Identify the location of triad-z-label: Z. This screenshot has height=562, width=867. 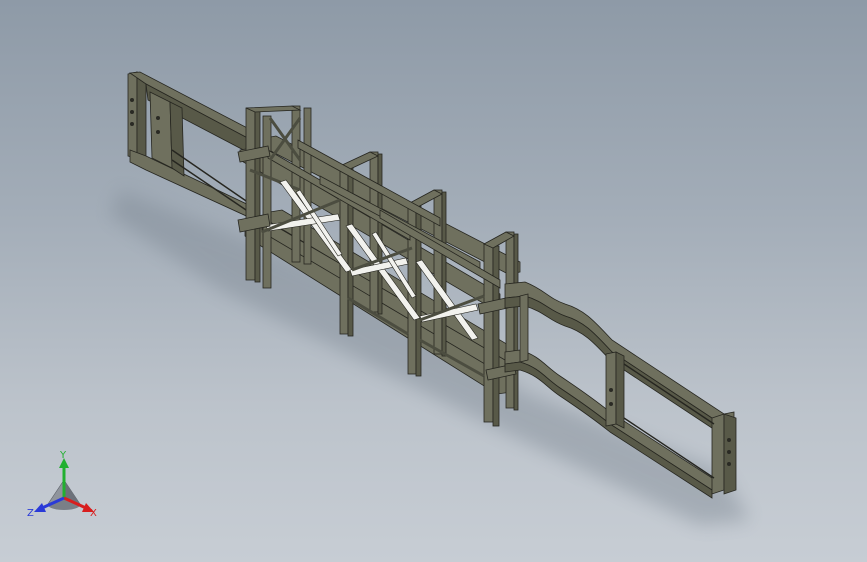
(30, 513).